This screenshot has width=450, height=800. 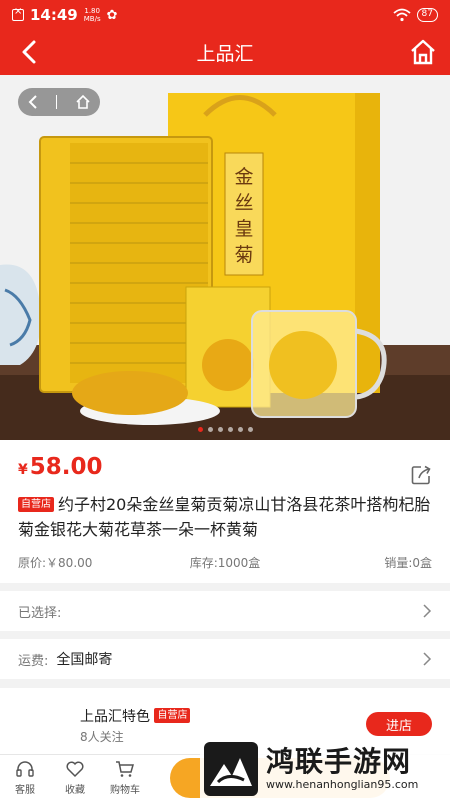 What do you see at coordinates (60, 467) in the screenshot?
I see `product-price: ¥ 58.00` at bounding box center [60, 467].